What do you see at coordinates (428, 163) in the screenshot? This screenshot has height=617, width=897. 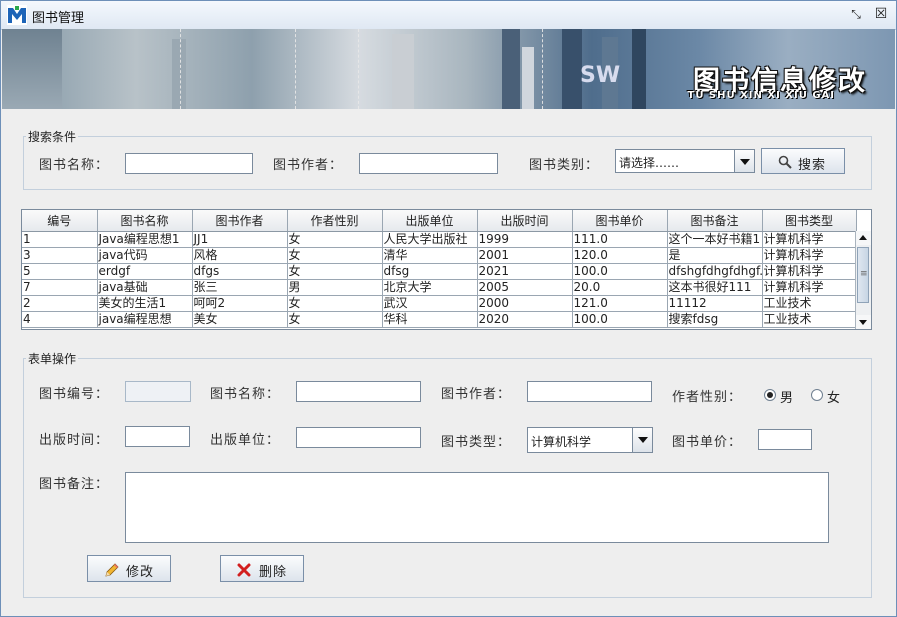 I see `search-author-input` at bounding box center [428, 163].